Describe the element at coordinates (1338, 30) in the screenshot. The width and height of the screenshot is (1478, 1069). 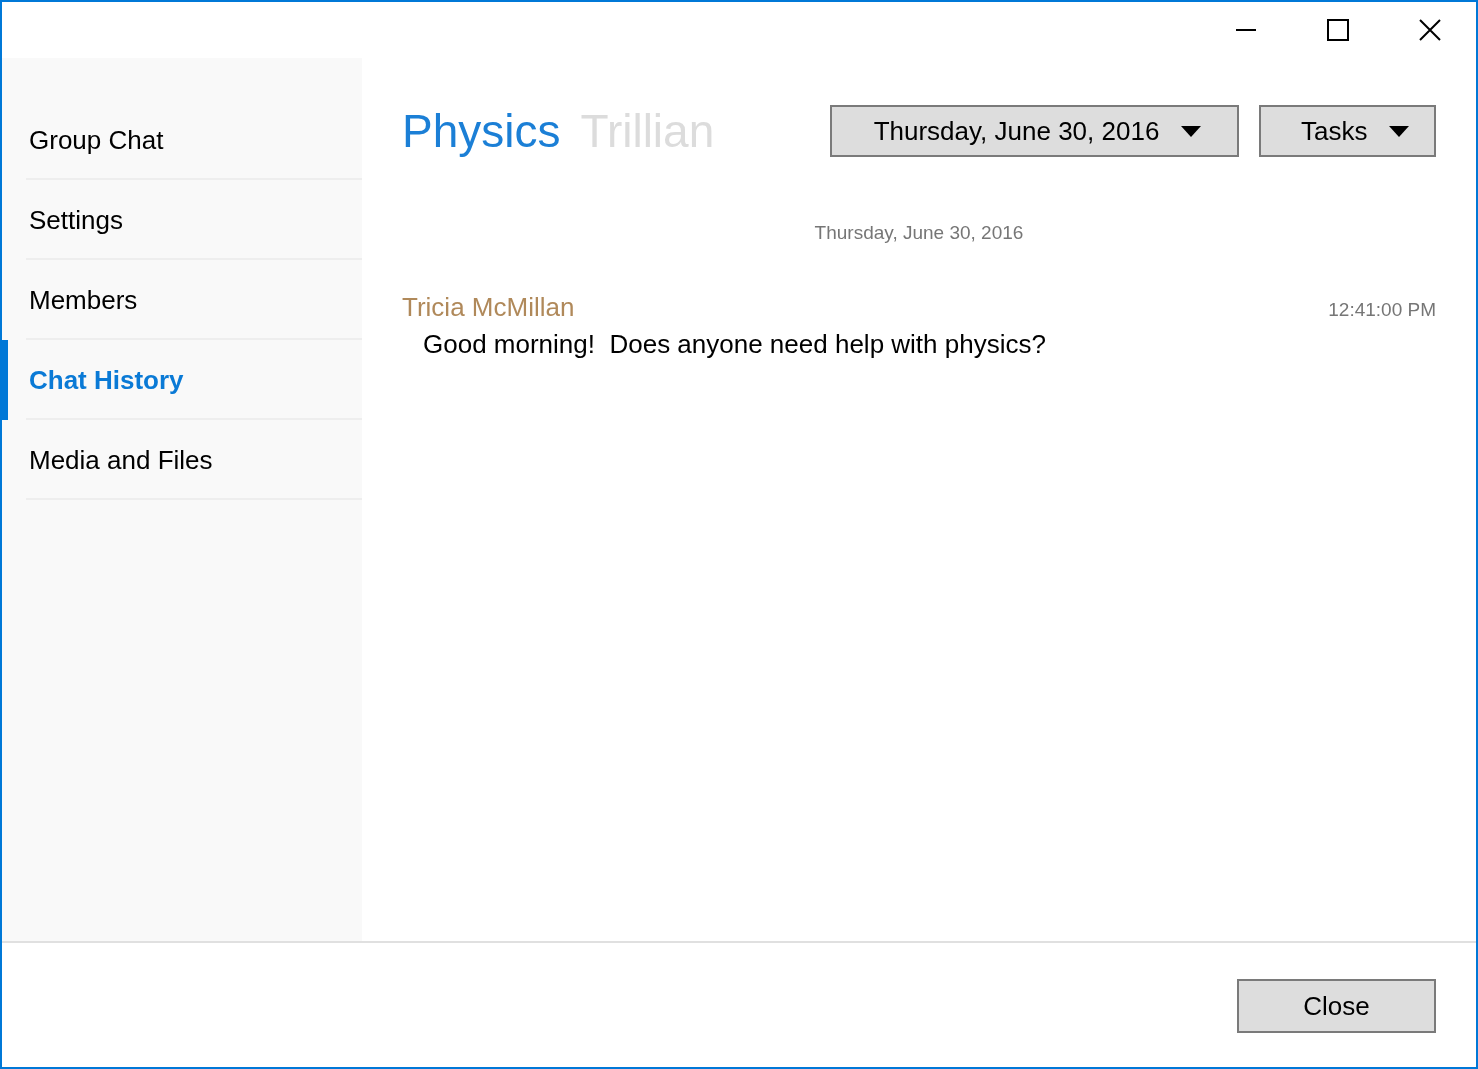
I see `maximize-icon` at that location.